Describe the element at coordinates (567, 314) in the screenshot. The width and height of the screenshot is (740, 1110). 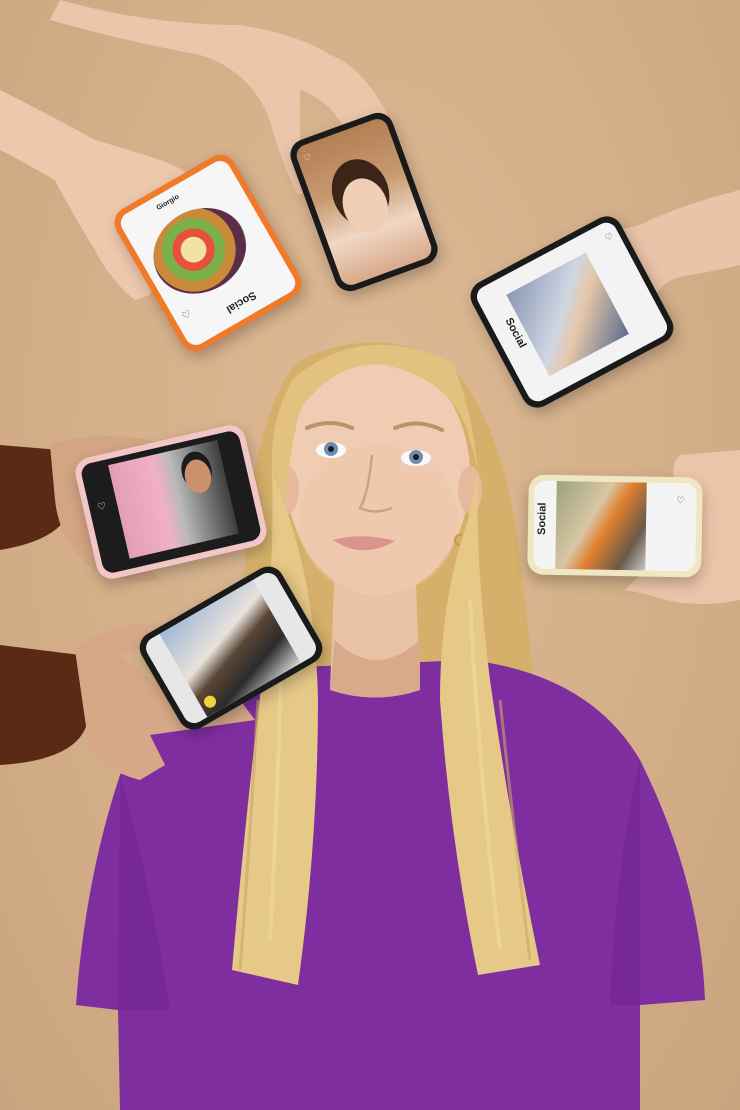
I see `friends-photo-image` at that location.